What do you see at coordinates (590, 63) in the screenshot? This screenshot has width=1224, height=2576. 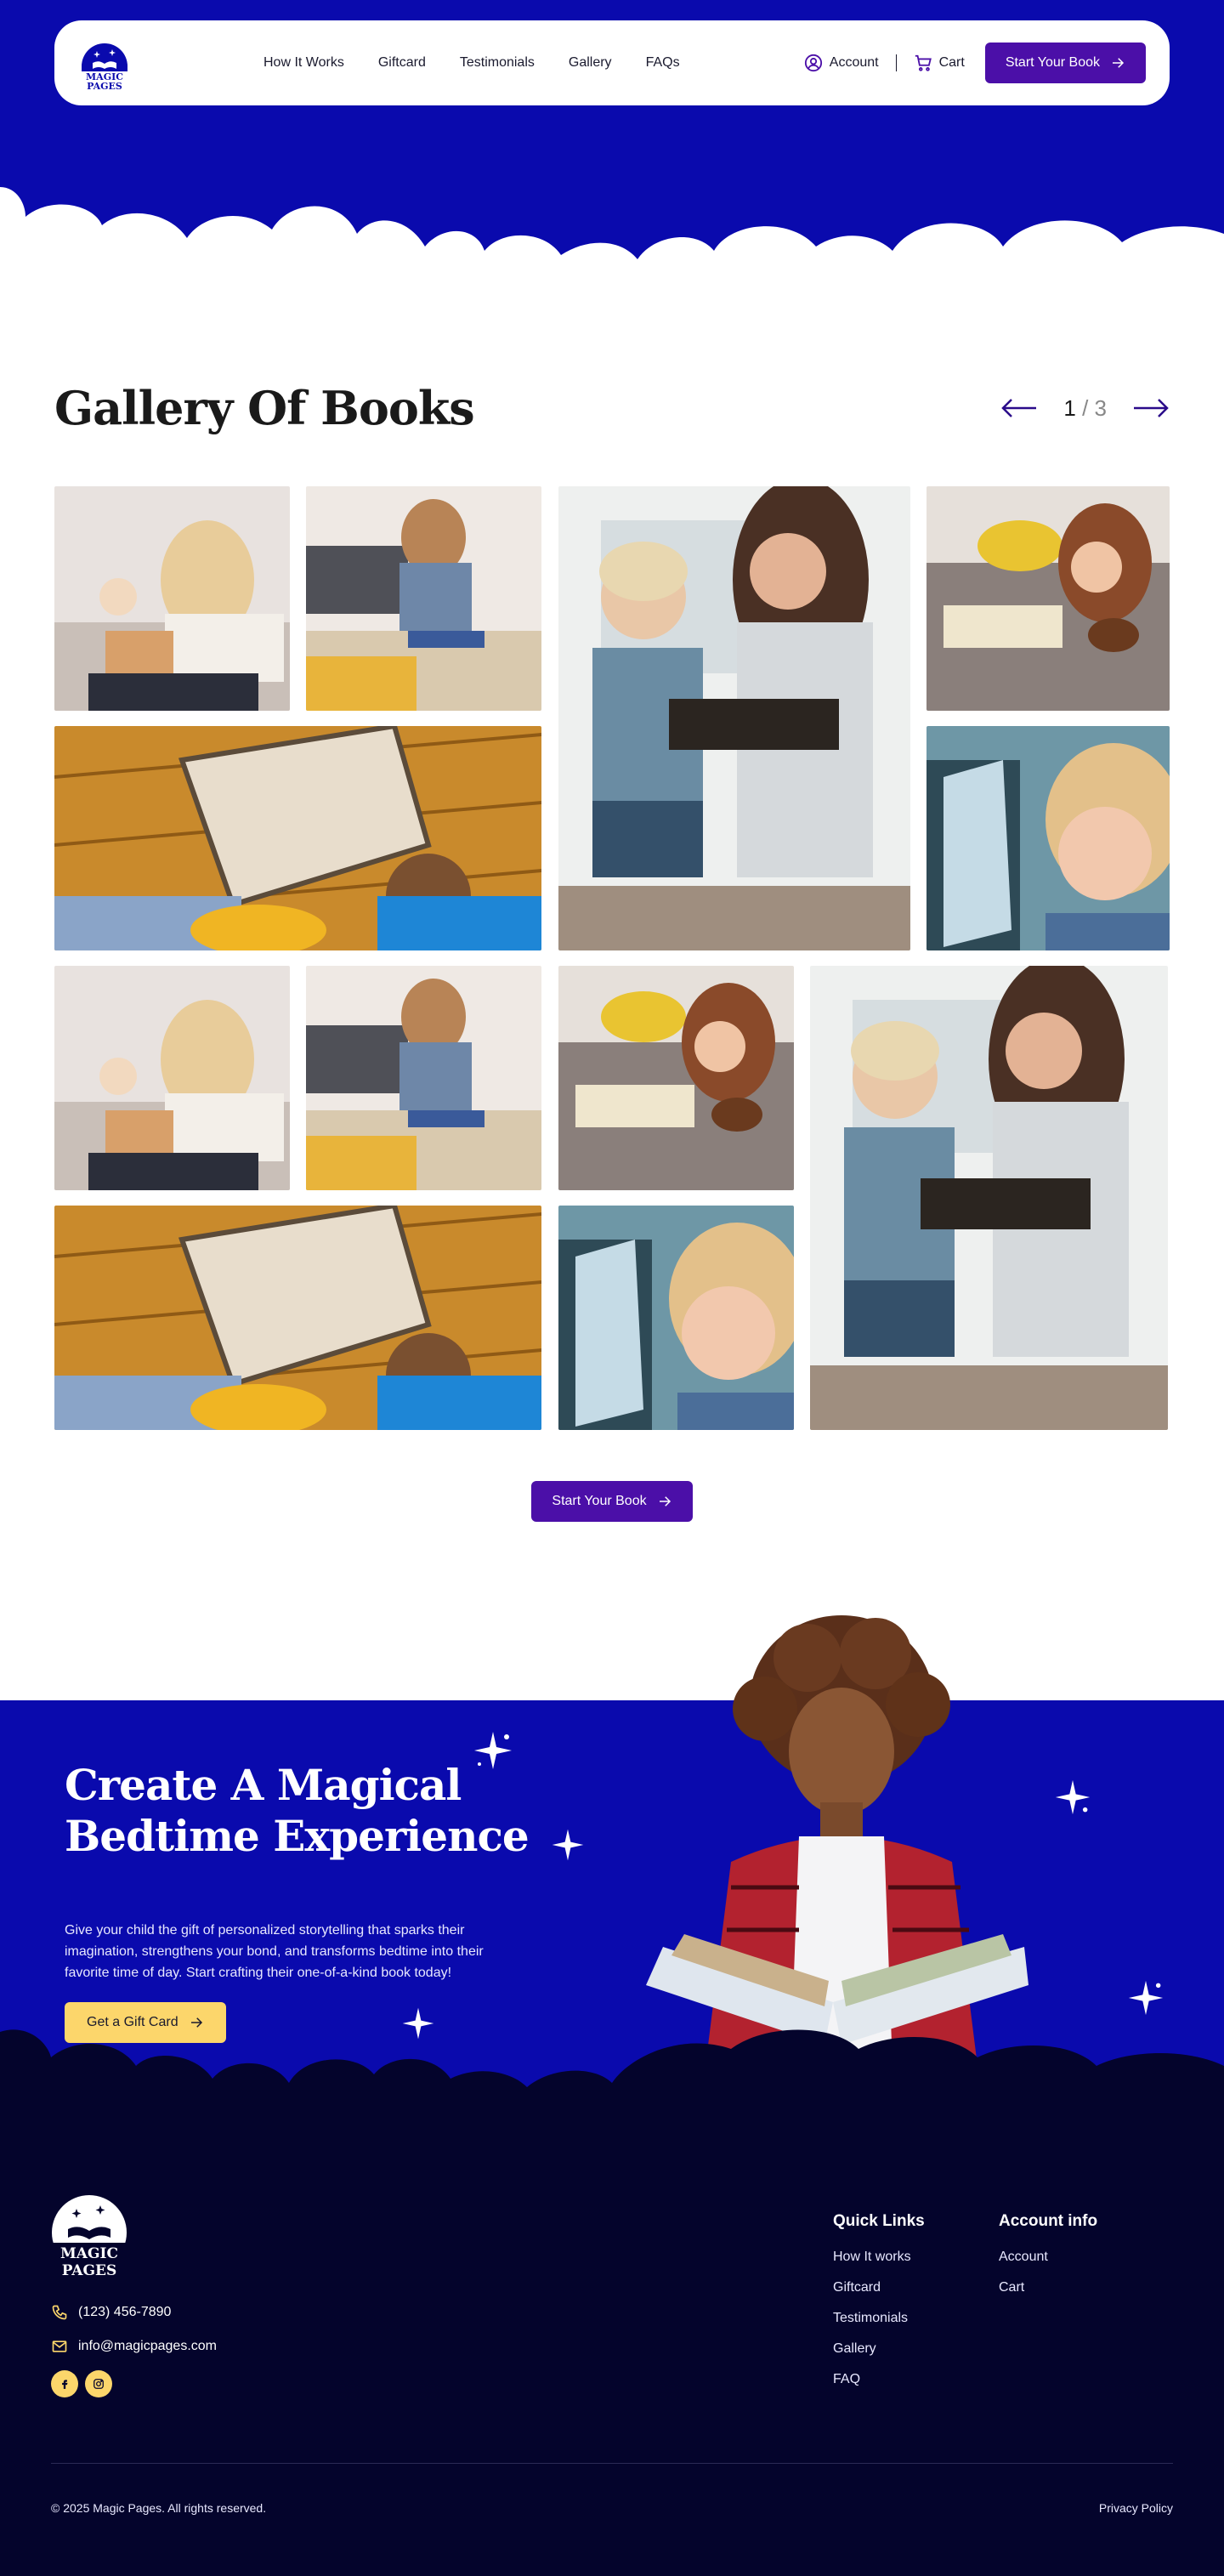 I see `nav-link-gallery: Gallery` at bounding box center [590, 63].